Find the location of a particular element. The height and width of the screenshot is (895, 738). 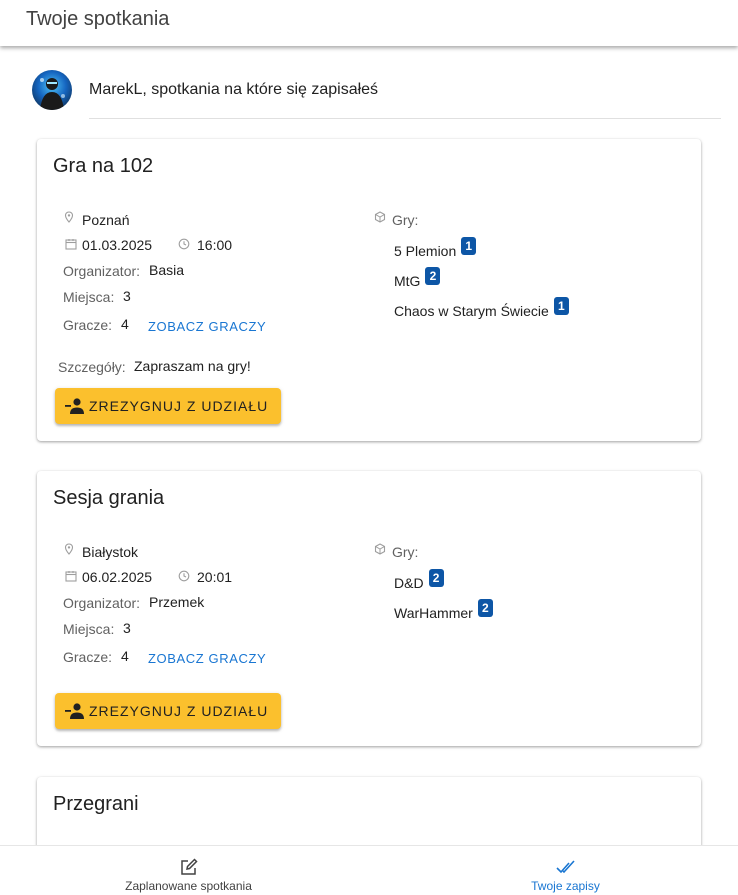

avatar is located at coordinates (52, 90).